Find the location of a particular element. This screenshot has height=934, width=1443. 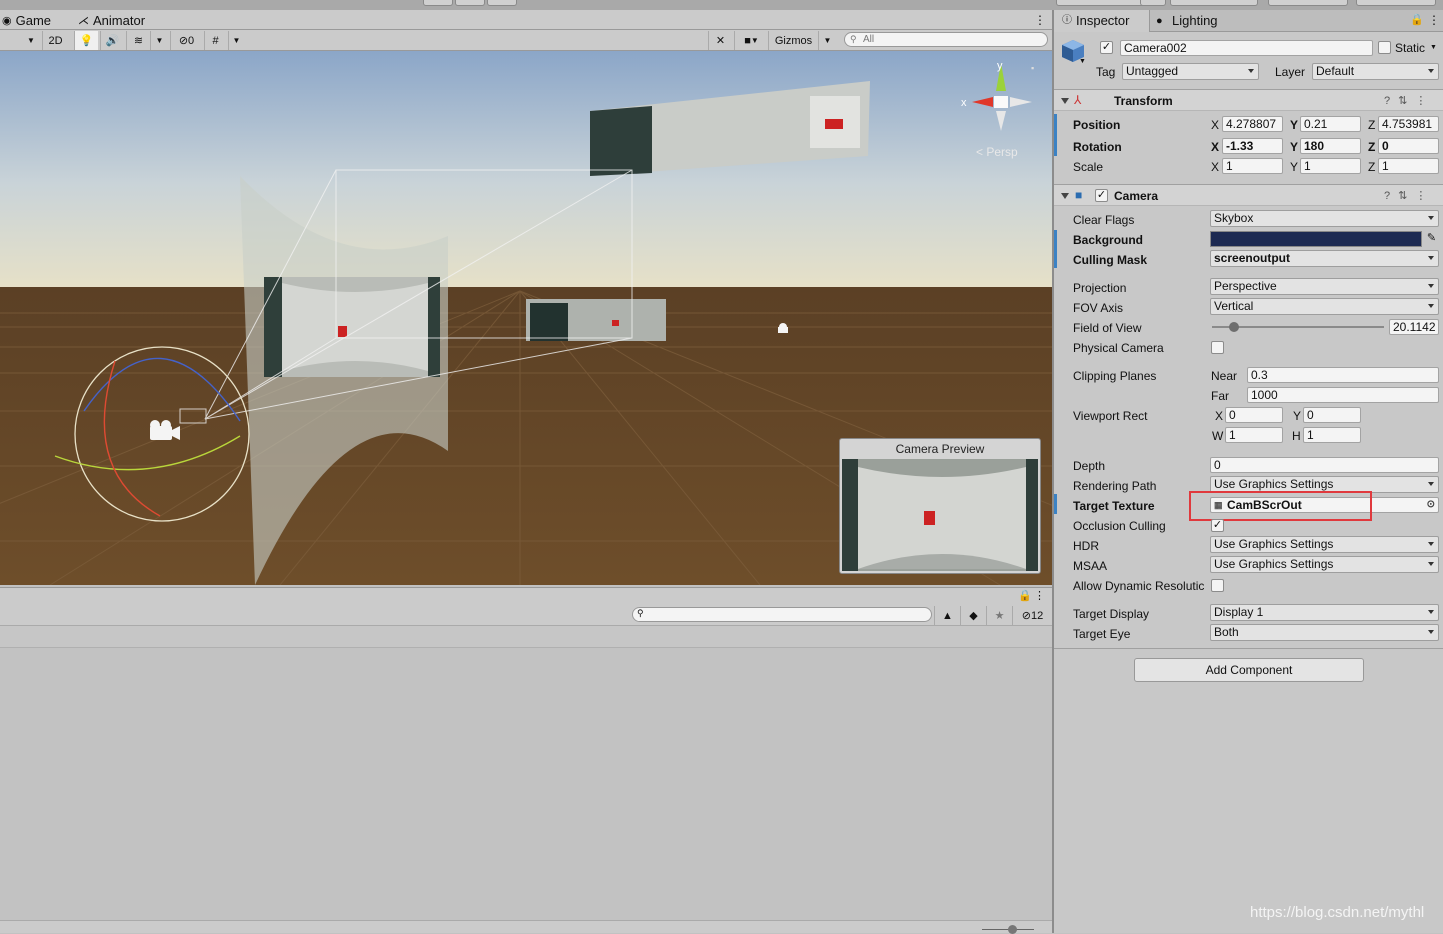

section-divider is located at coordinates (1248, 648).